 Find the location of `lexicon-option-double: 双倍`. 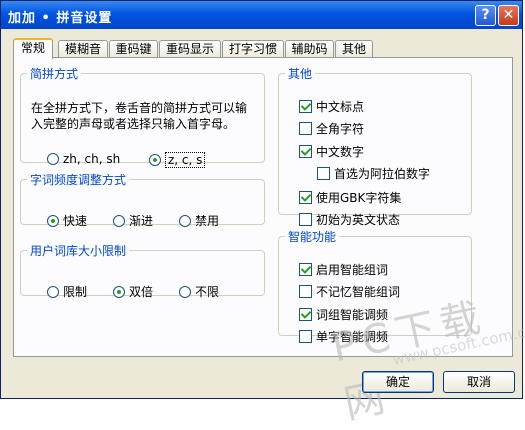

lexicon-option-double: 双倍 is located at coordinates (133, 291).